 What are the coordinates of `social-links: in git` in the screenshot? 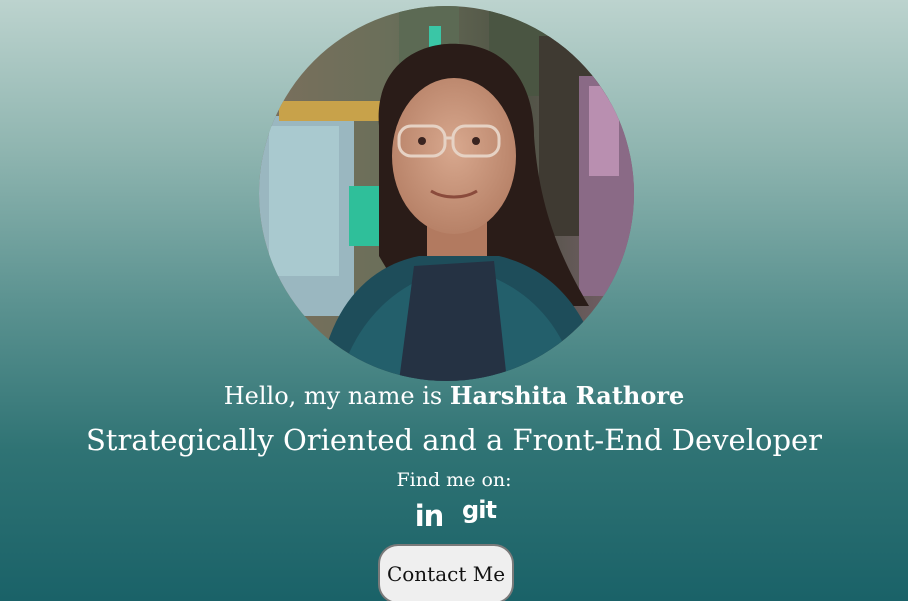 It's located at (454, 514).